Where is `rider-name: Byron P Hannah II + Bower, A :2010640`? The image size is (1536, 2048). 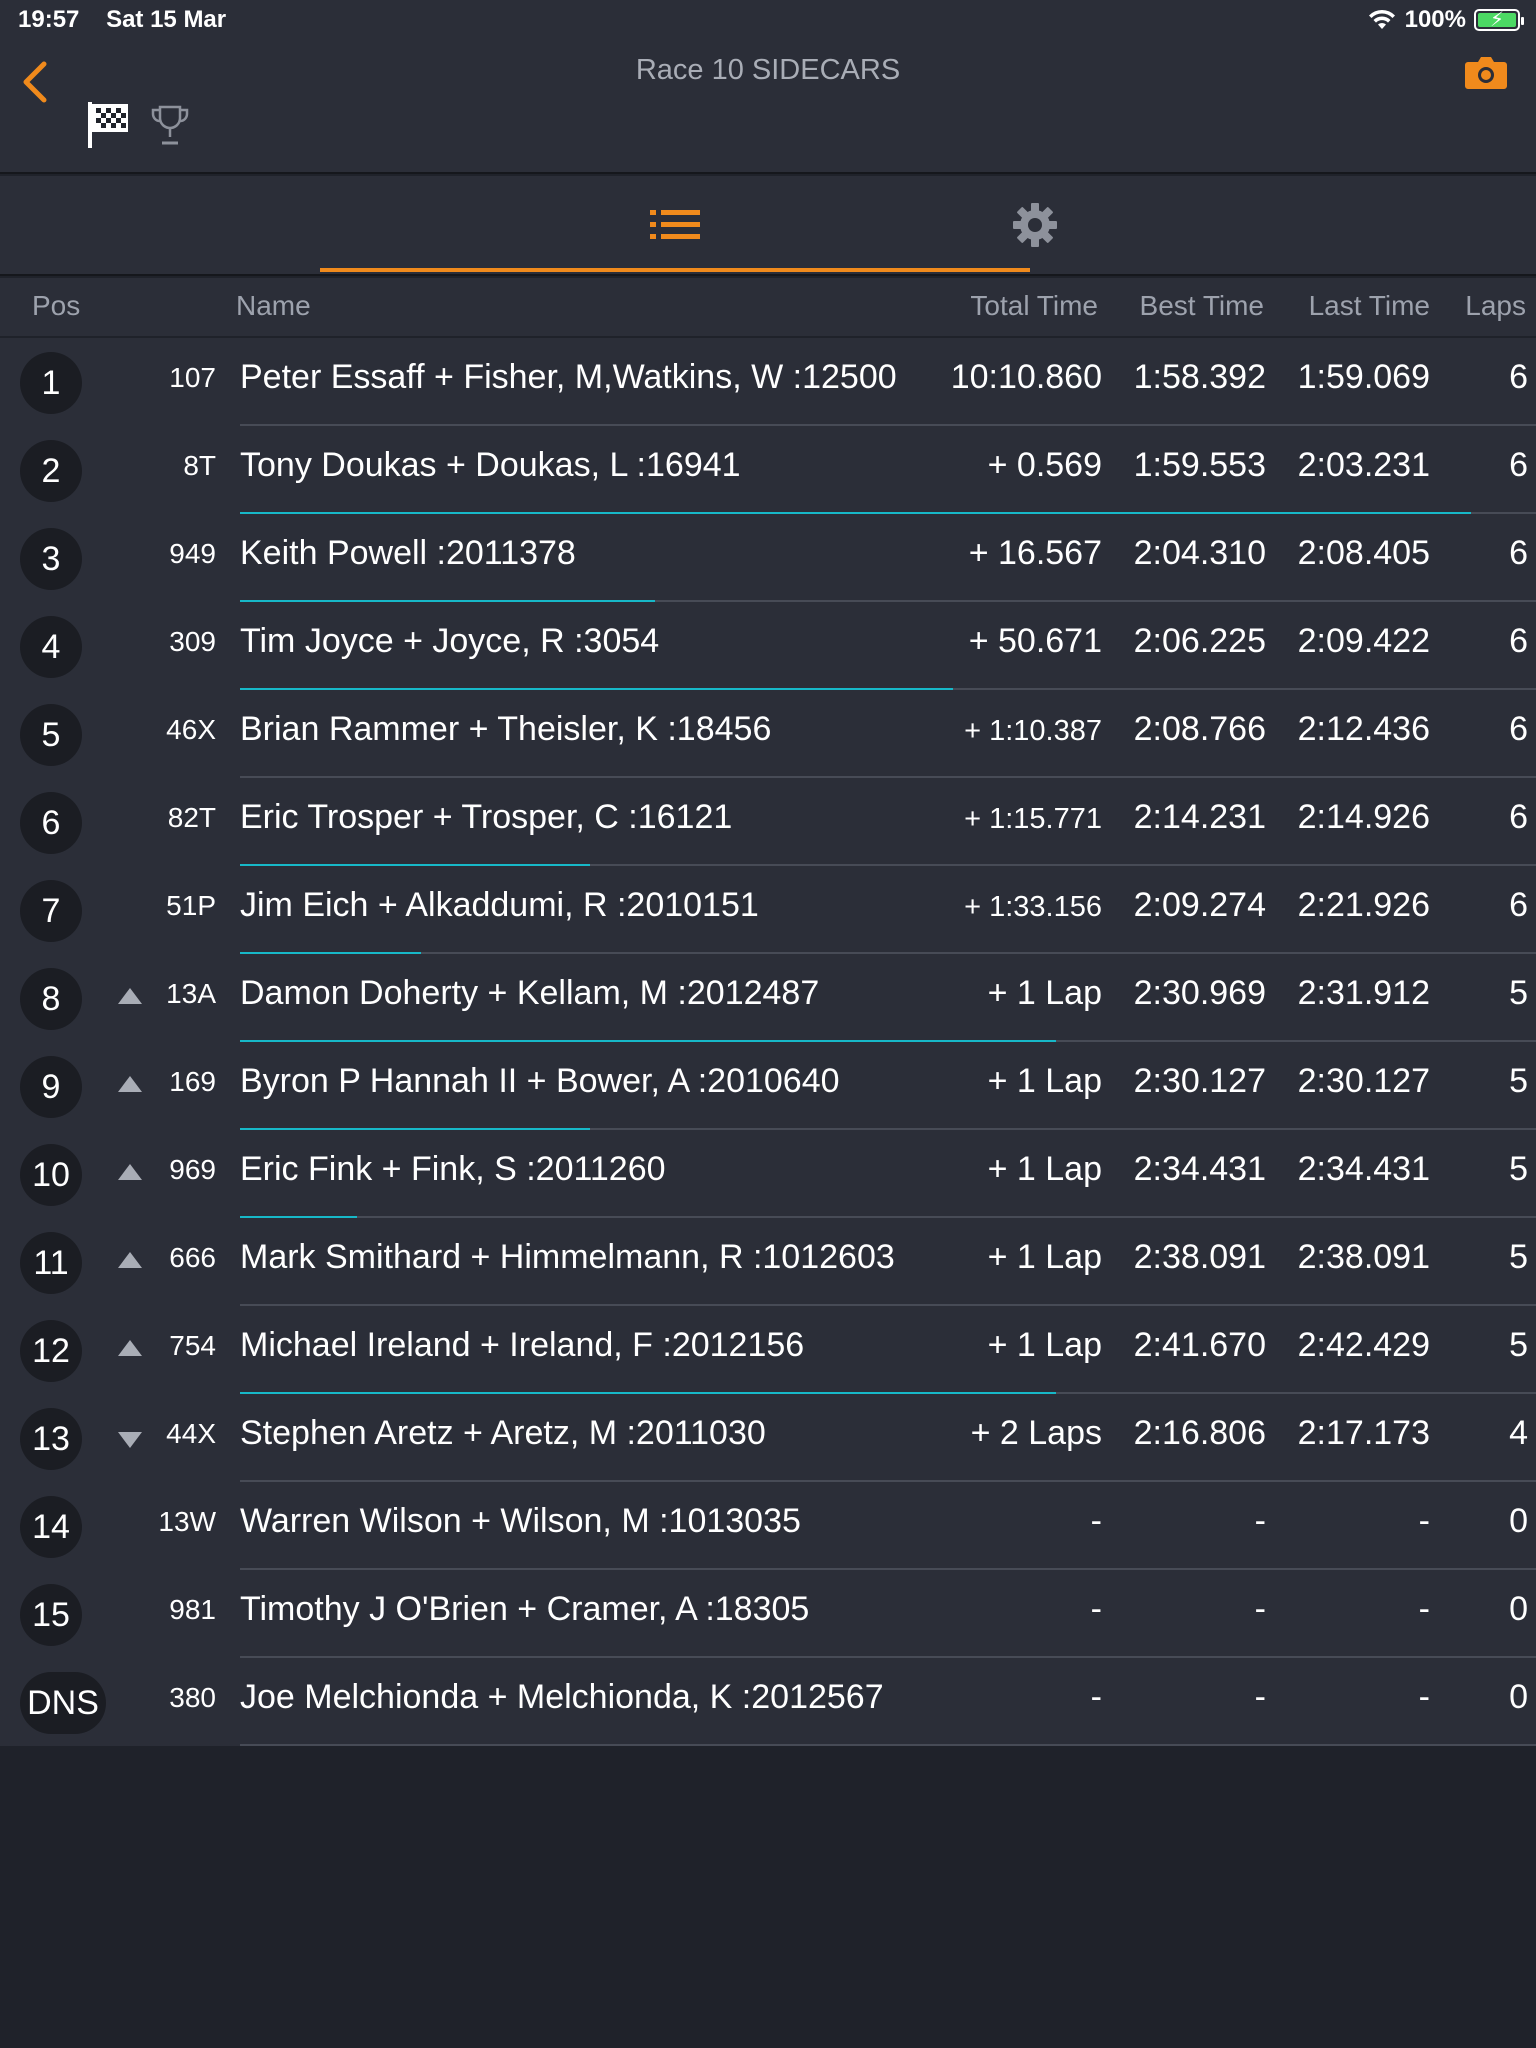 rider-name: Byron P Hannah II + Bower, A :2010640 is located at coordinates (540, 1081).